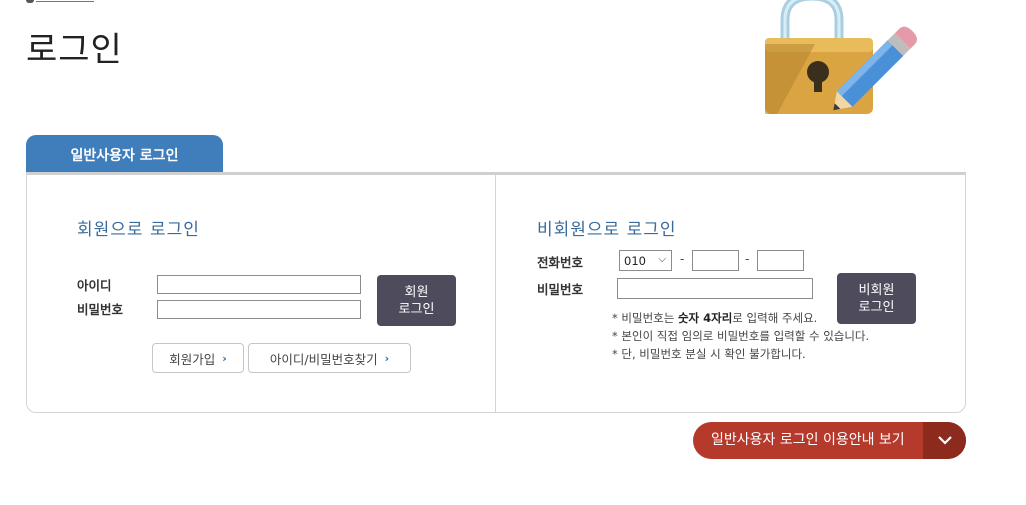 This screenshot has height=505, width=1026. I want to click on member-password-input, so click(259, 309).